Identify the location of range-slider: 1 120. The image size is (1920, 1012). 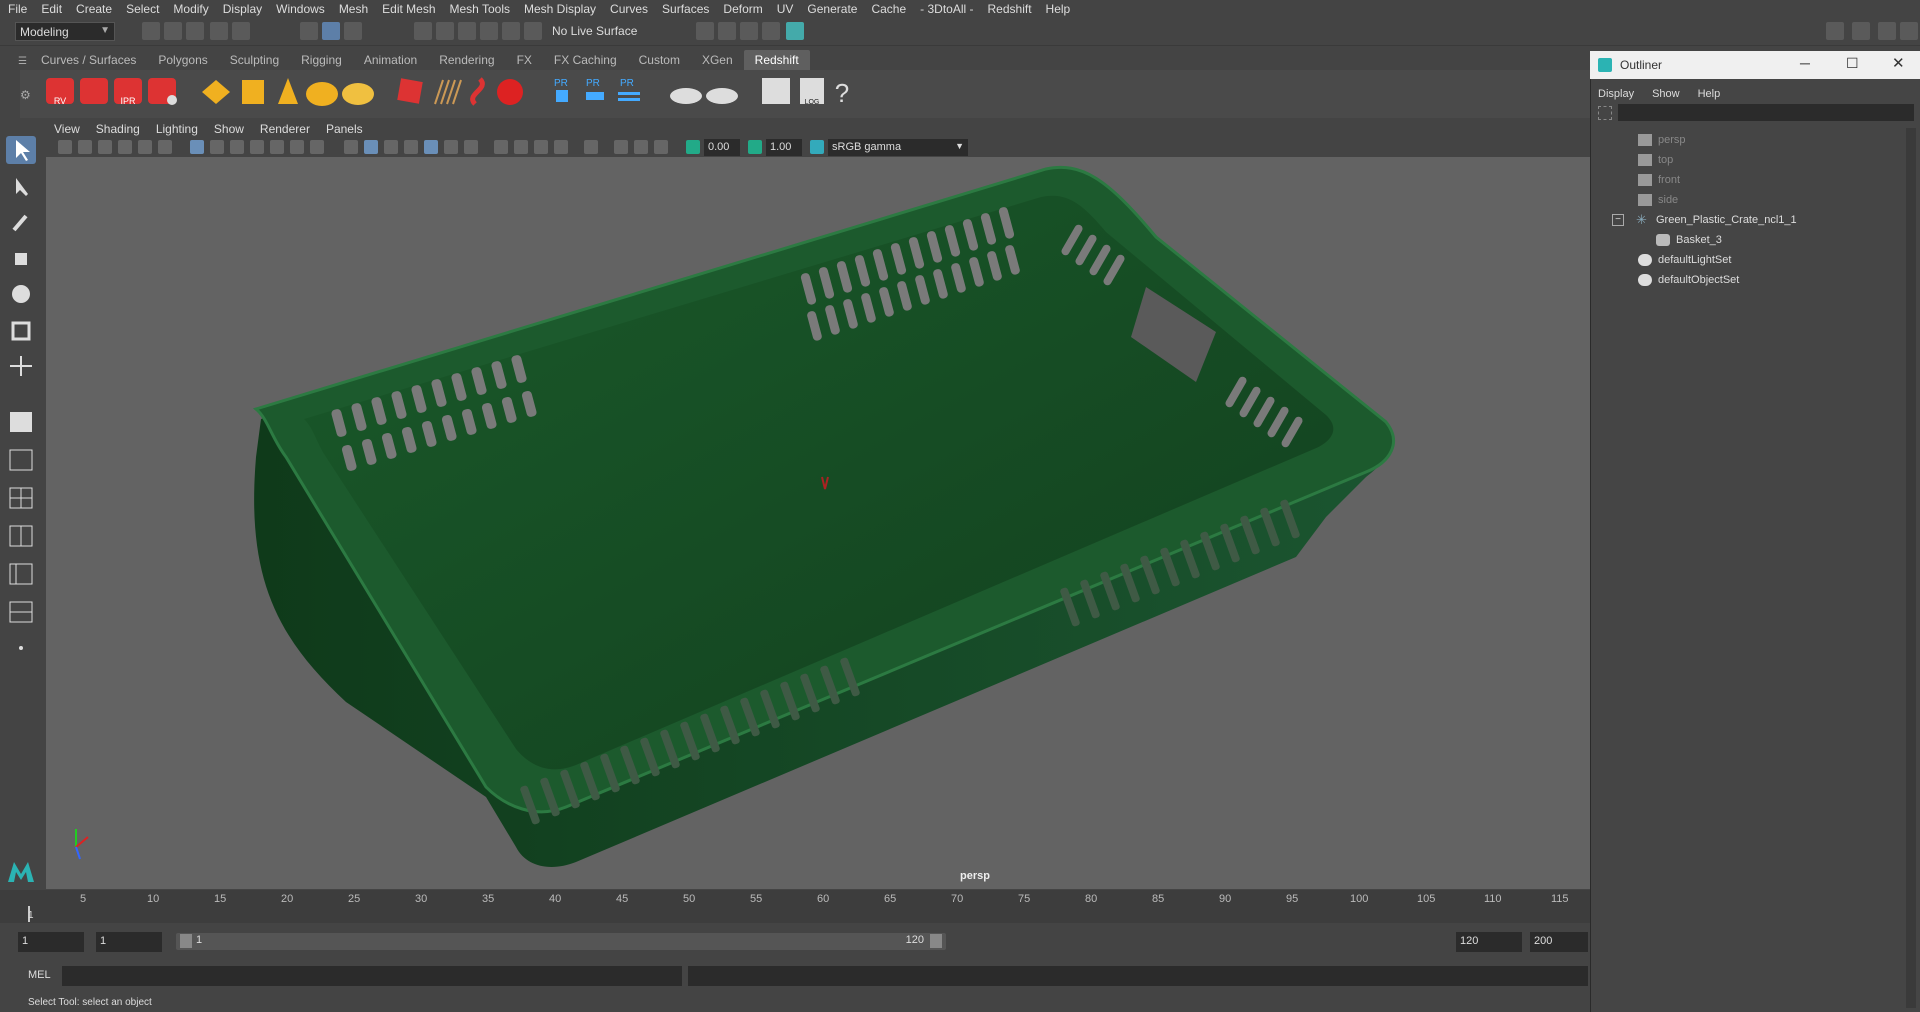
(561, 941).